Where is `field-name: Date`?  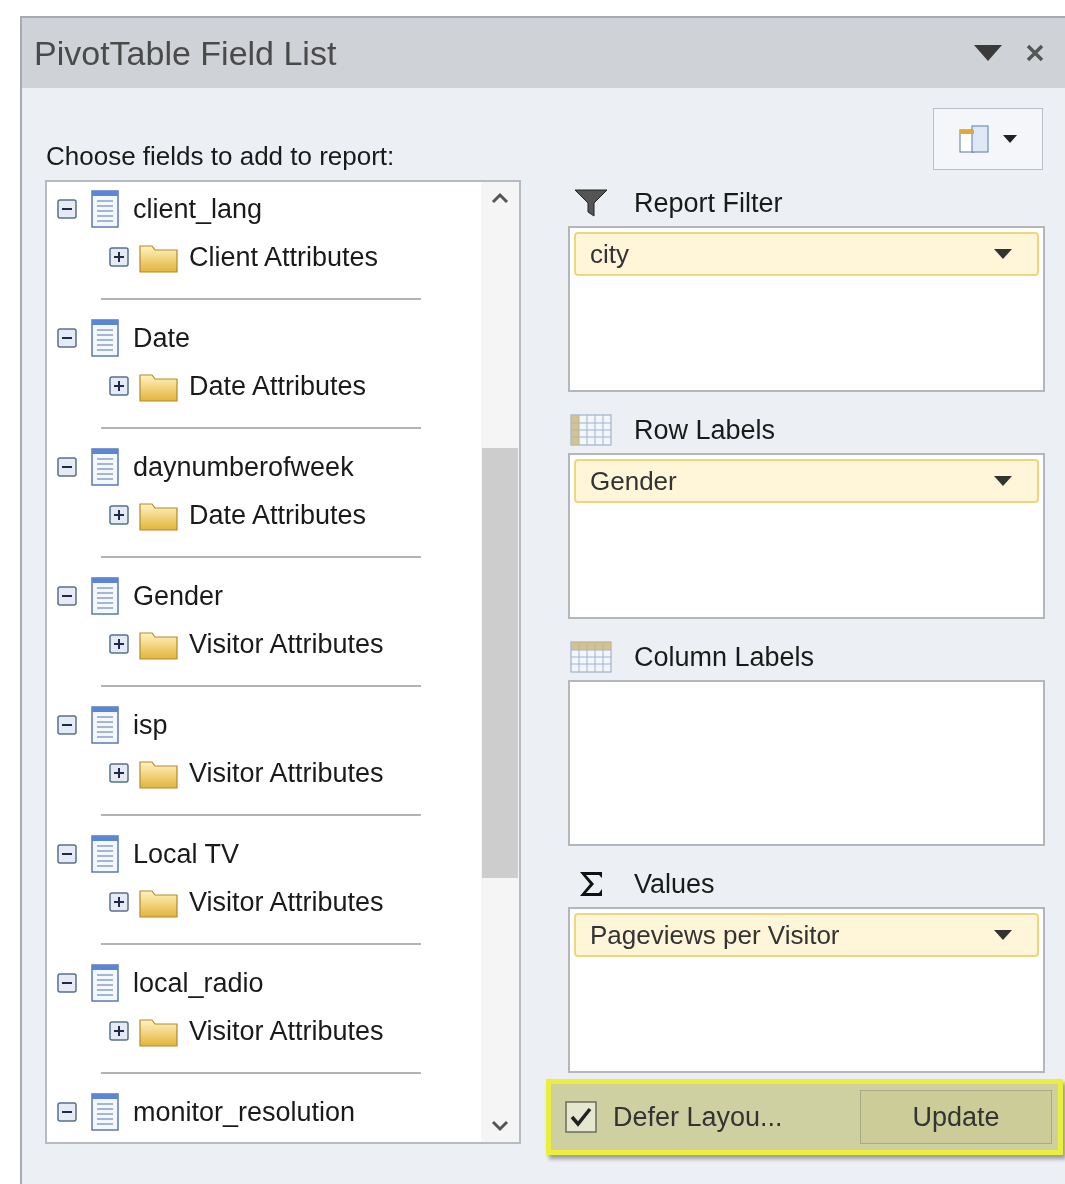 field-name: Date is located at coordinates (162, 338).